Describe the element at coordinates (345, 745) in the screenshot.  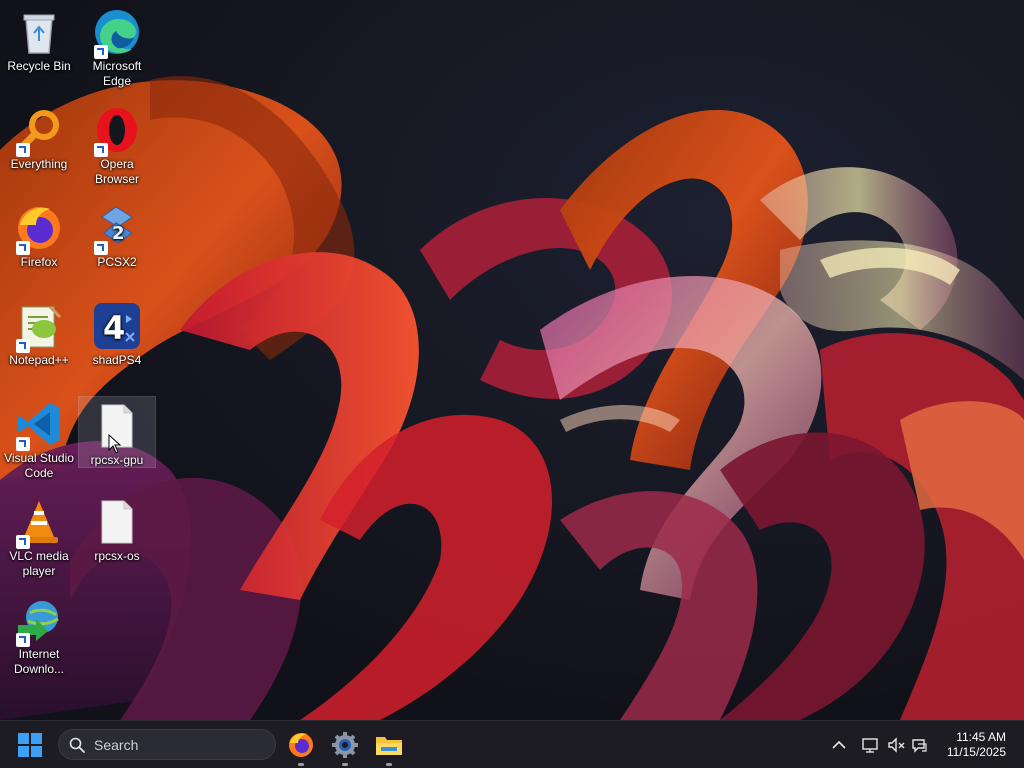
I see `settings-gear-icon` at that location.